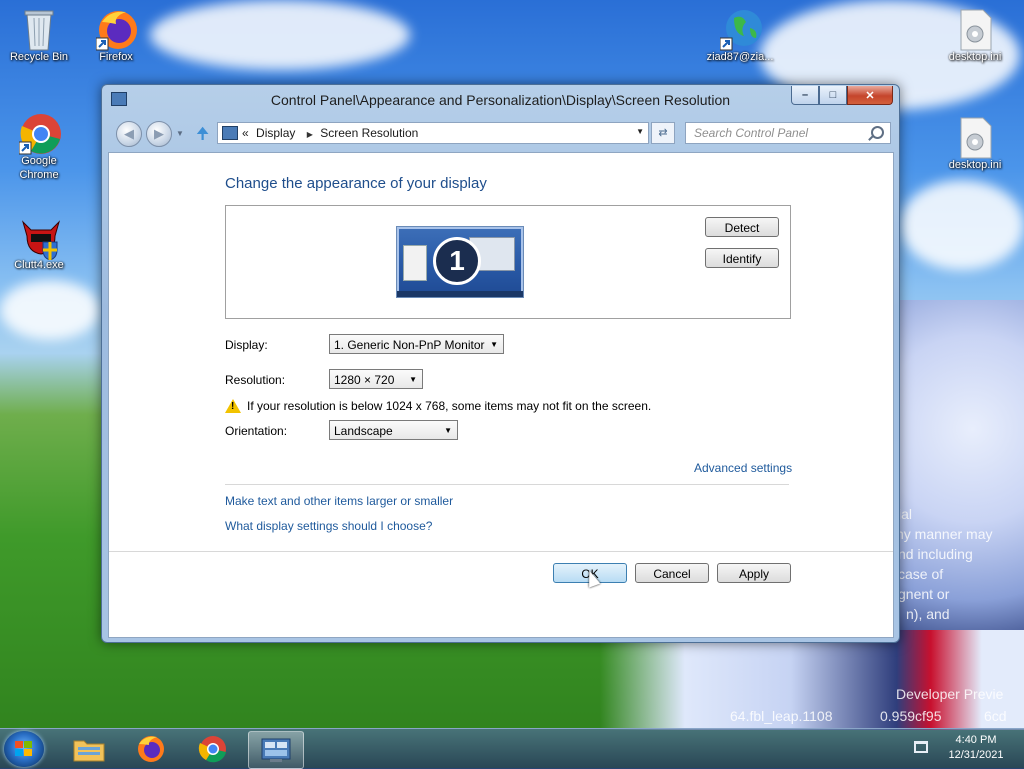  I want to click on clock-date: 12/31/2021, so click(976, 755).